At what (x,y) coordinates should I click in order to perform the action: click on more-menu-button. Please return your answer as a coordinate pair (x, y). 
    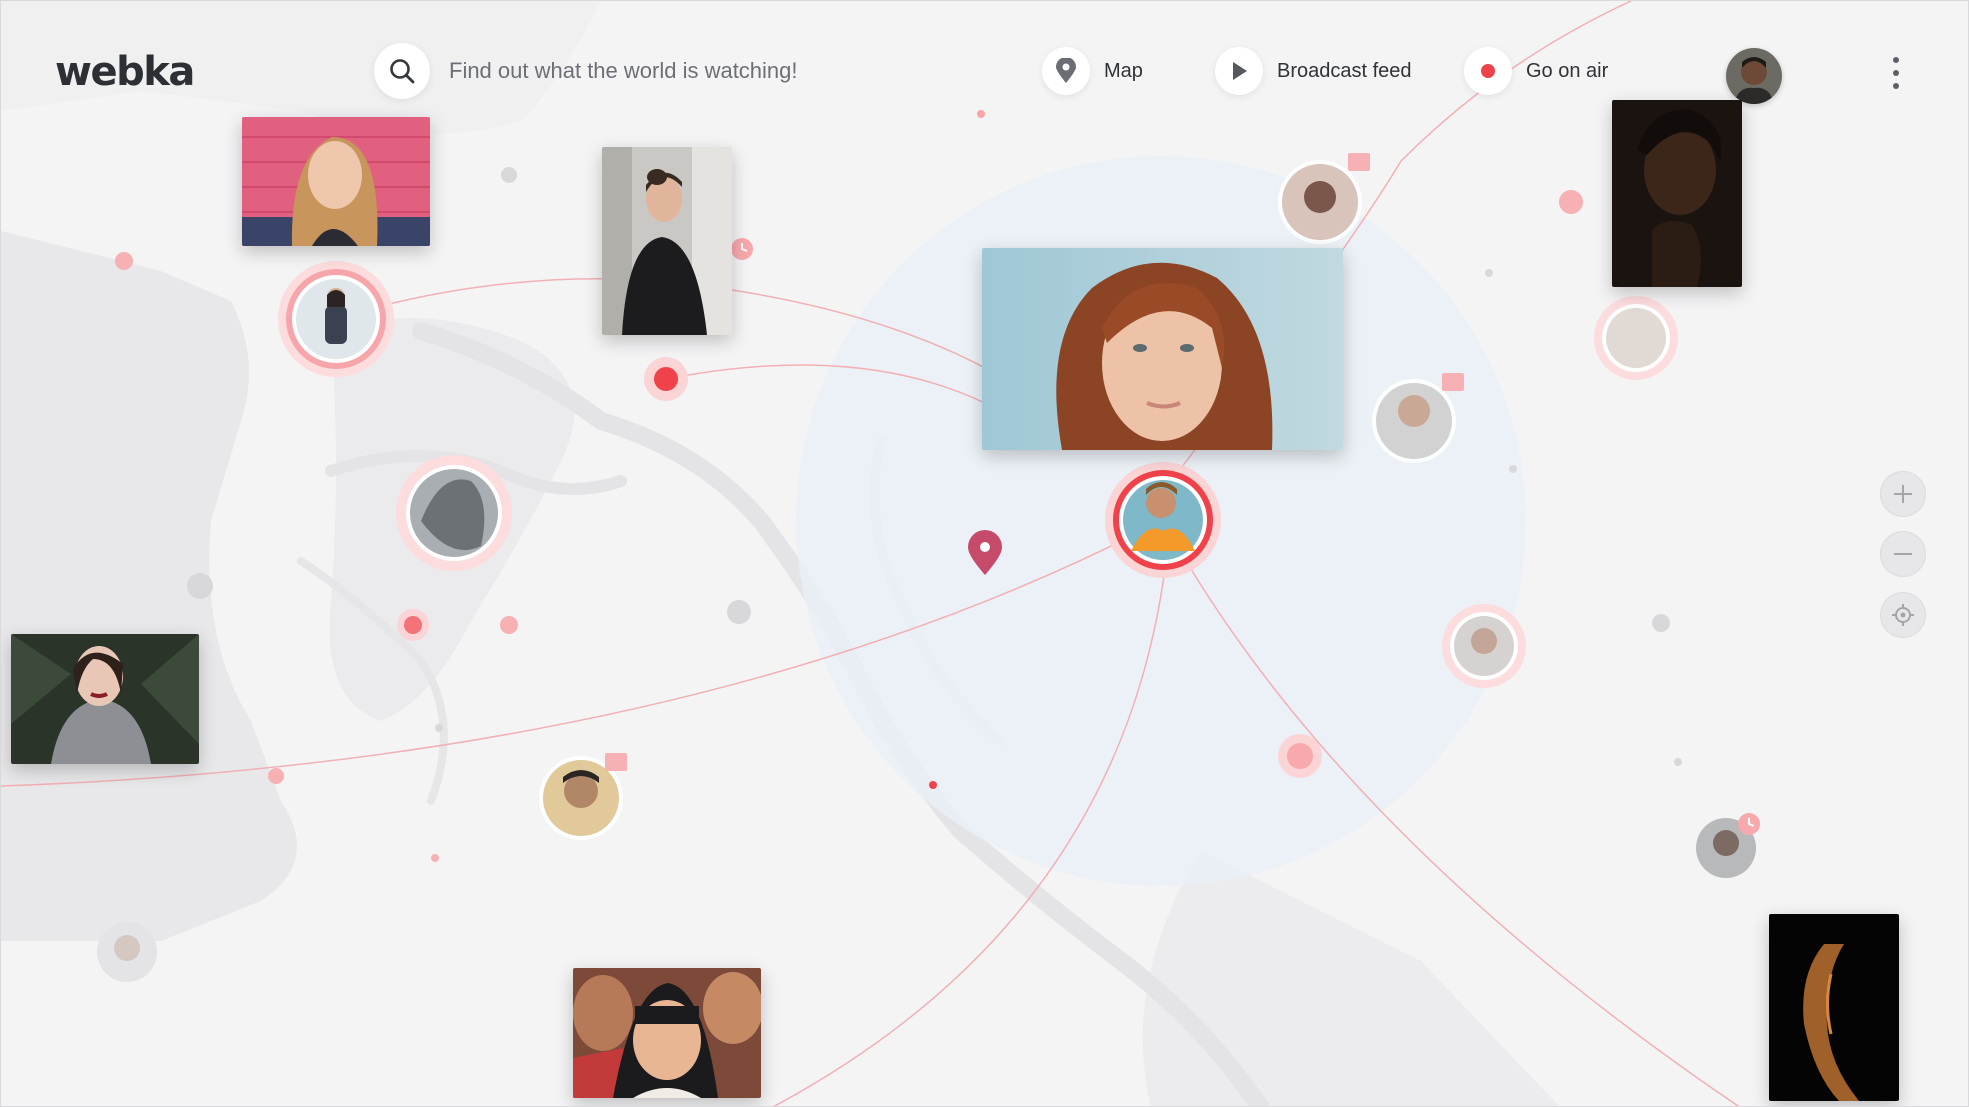
    Looking at the image, I should click on (1896, 73).